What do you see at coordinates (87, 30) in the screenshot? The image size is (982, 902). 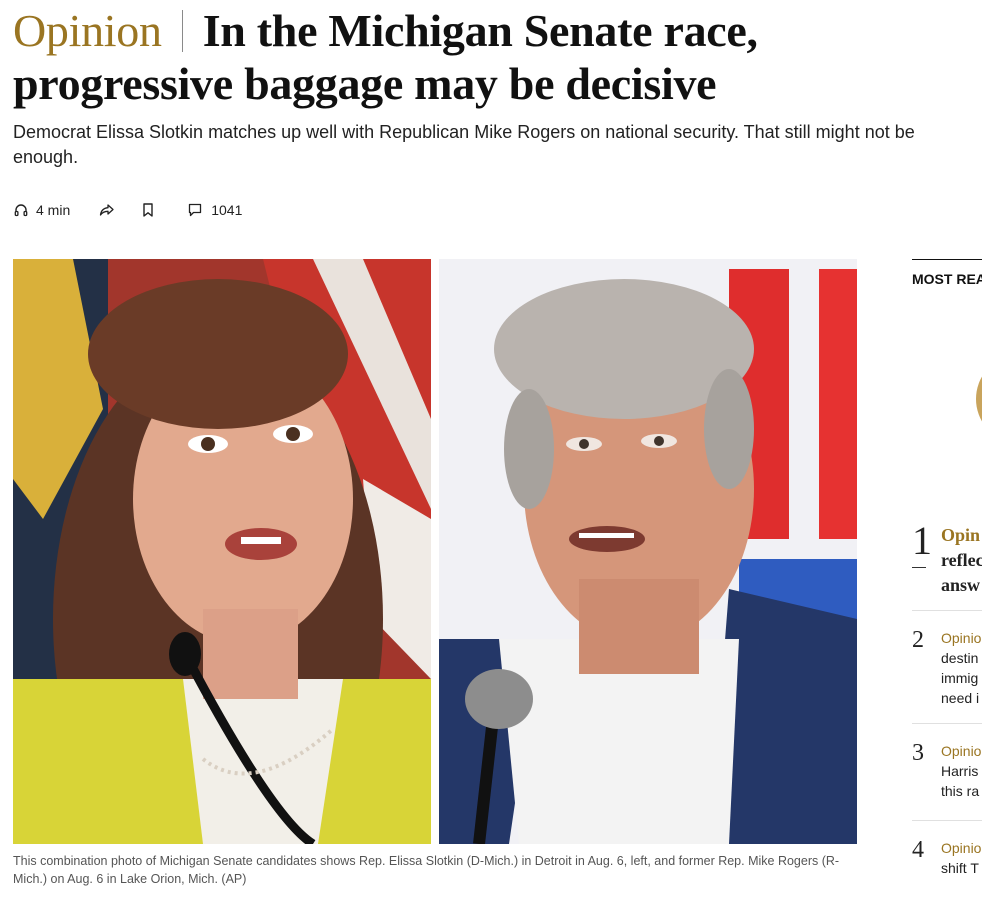 I see `opinion-kicker: Opinion` at bounding box center [87, 30].